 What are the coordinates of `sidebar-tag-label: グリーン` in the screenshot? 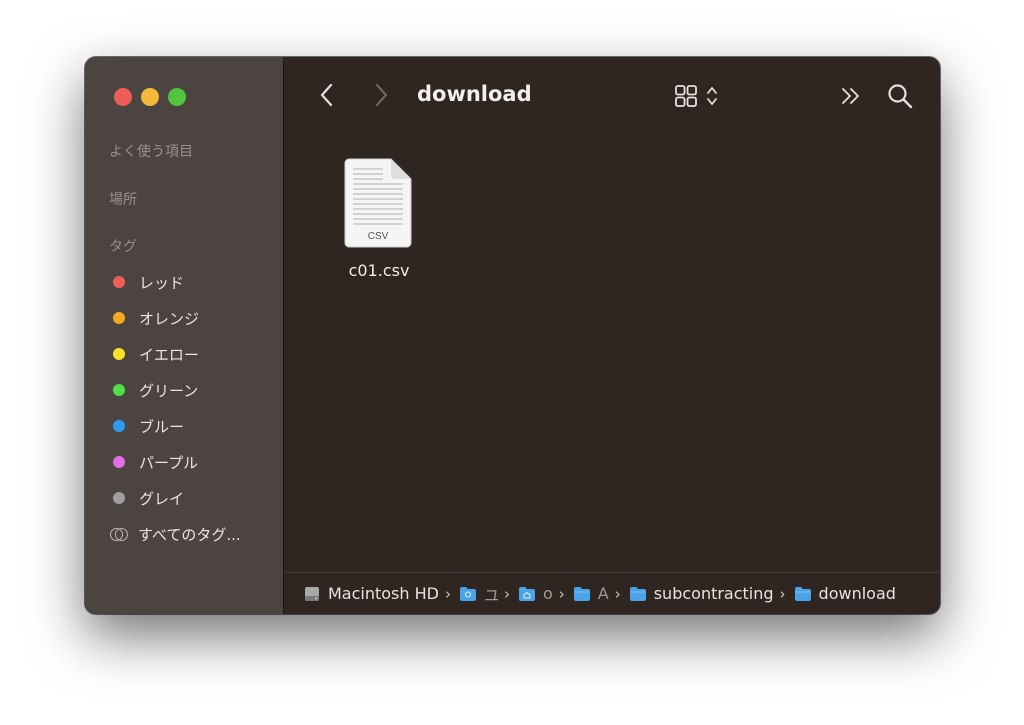 It's located at (169, 390).